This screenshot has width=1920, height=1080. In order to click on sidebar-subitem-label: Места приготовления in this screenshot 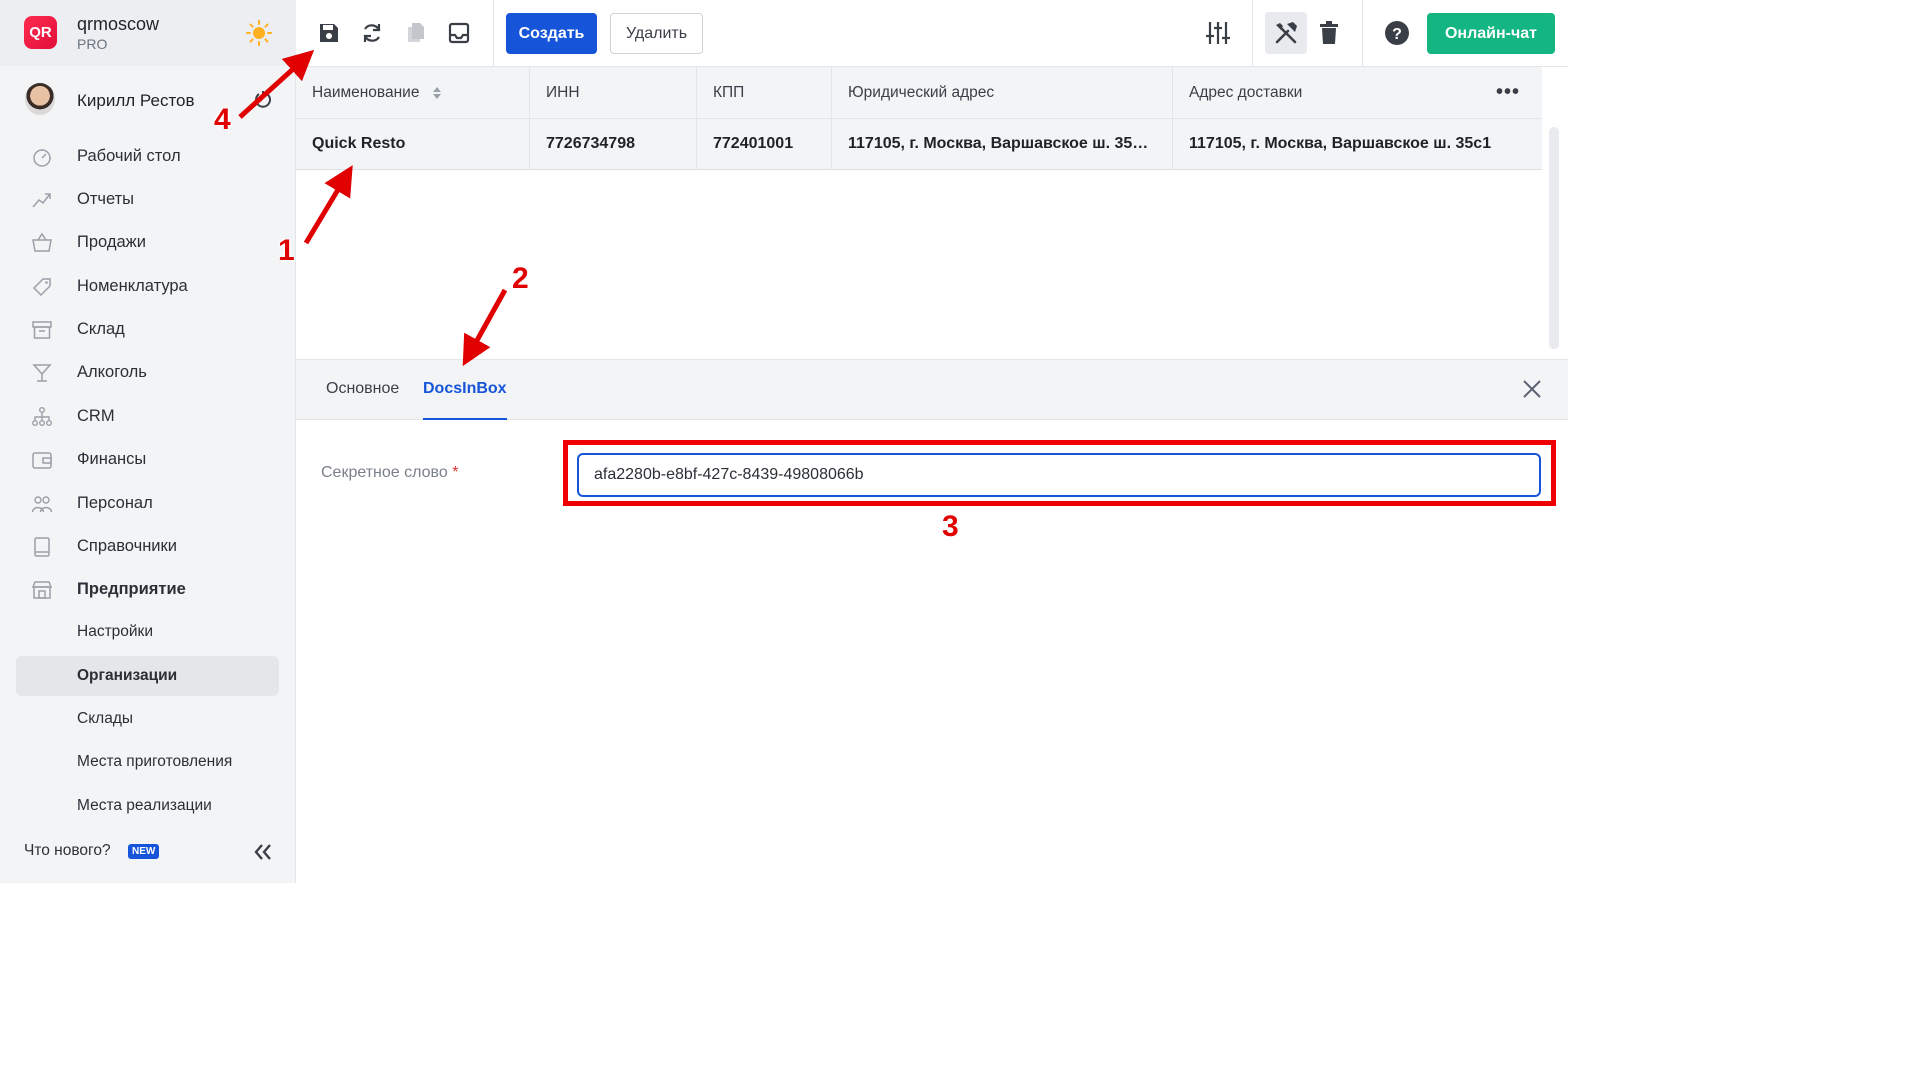, I will do `click(155, 761)`.